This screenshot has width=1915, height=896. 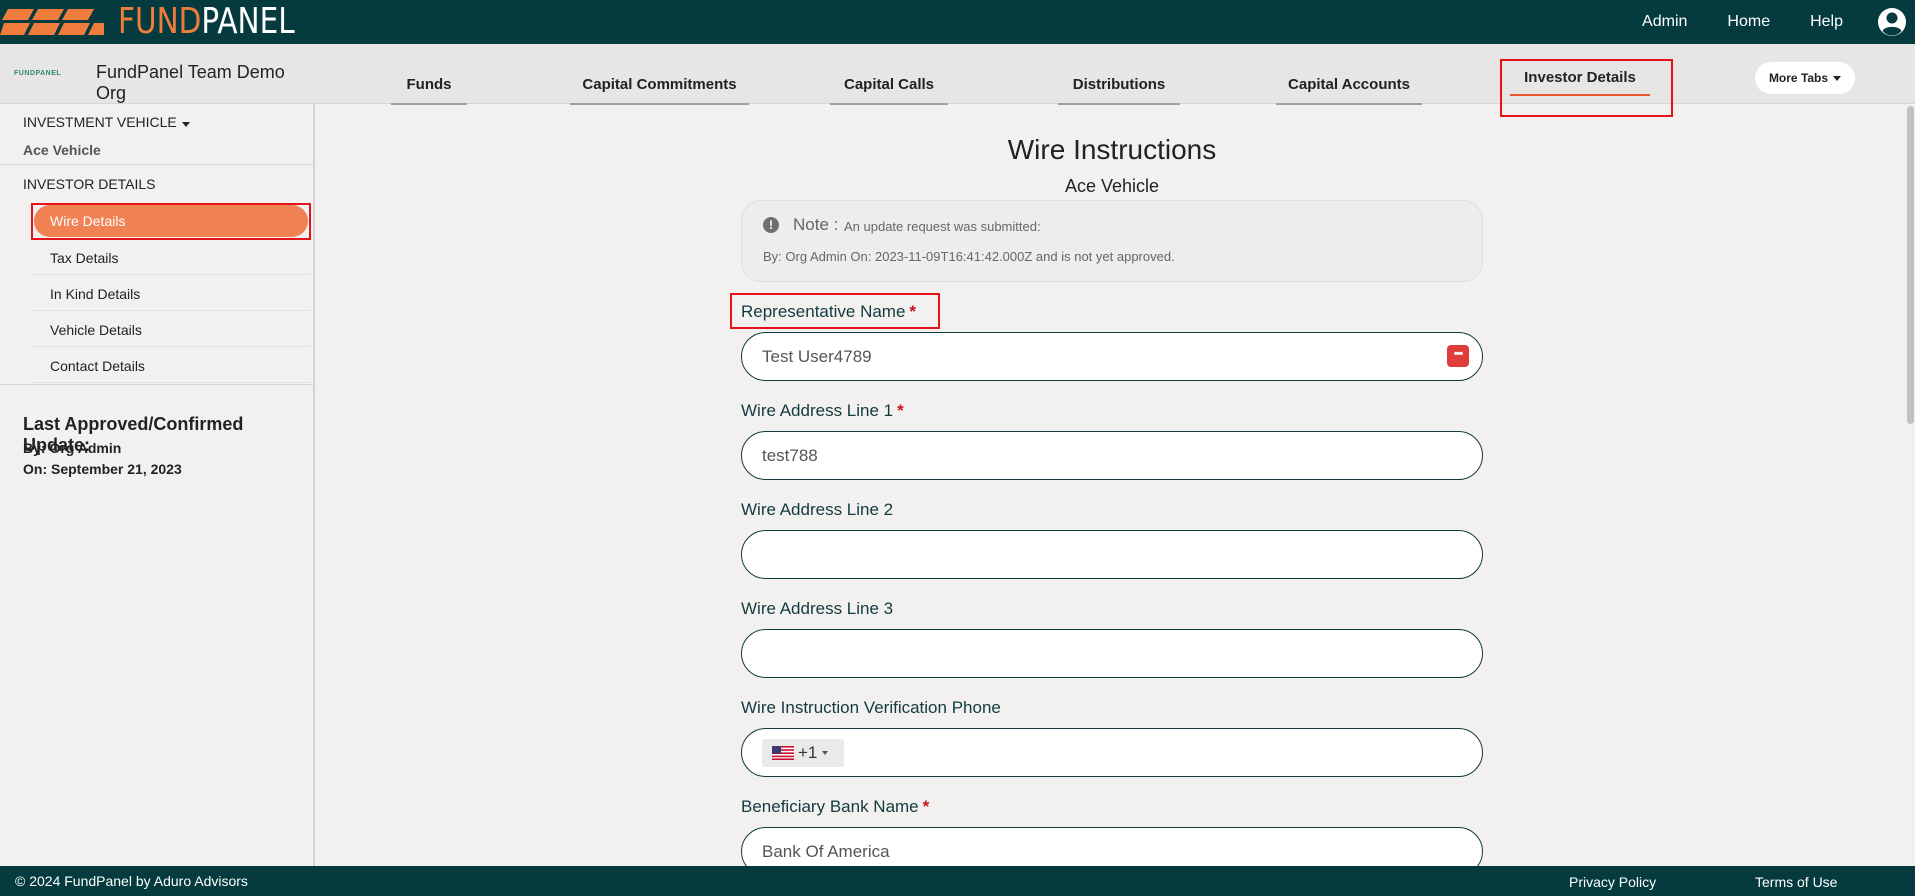 What do you see at coordinates (1112, 186) in the screenshot?
I see `page-subtitle: Ace Vehicle` at bounding box center [1112, 186].